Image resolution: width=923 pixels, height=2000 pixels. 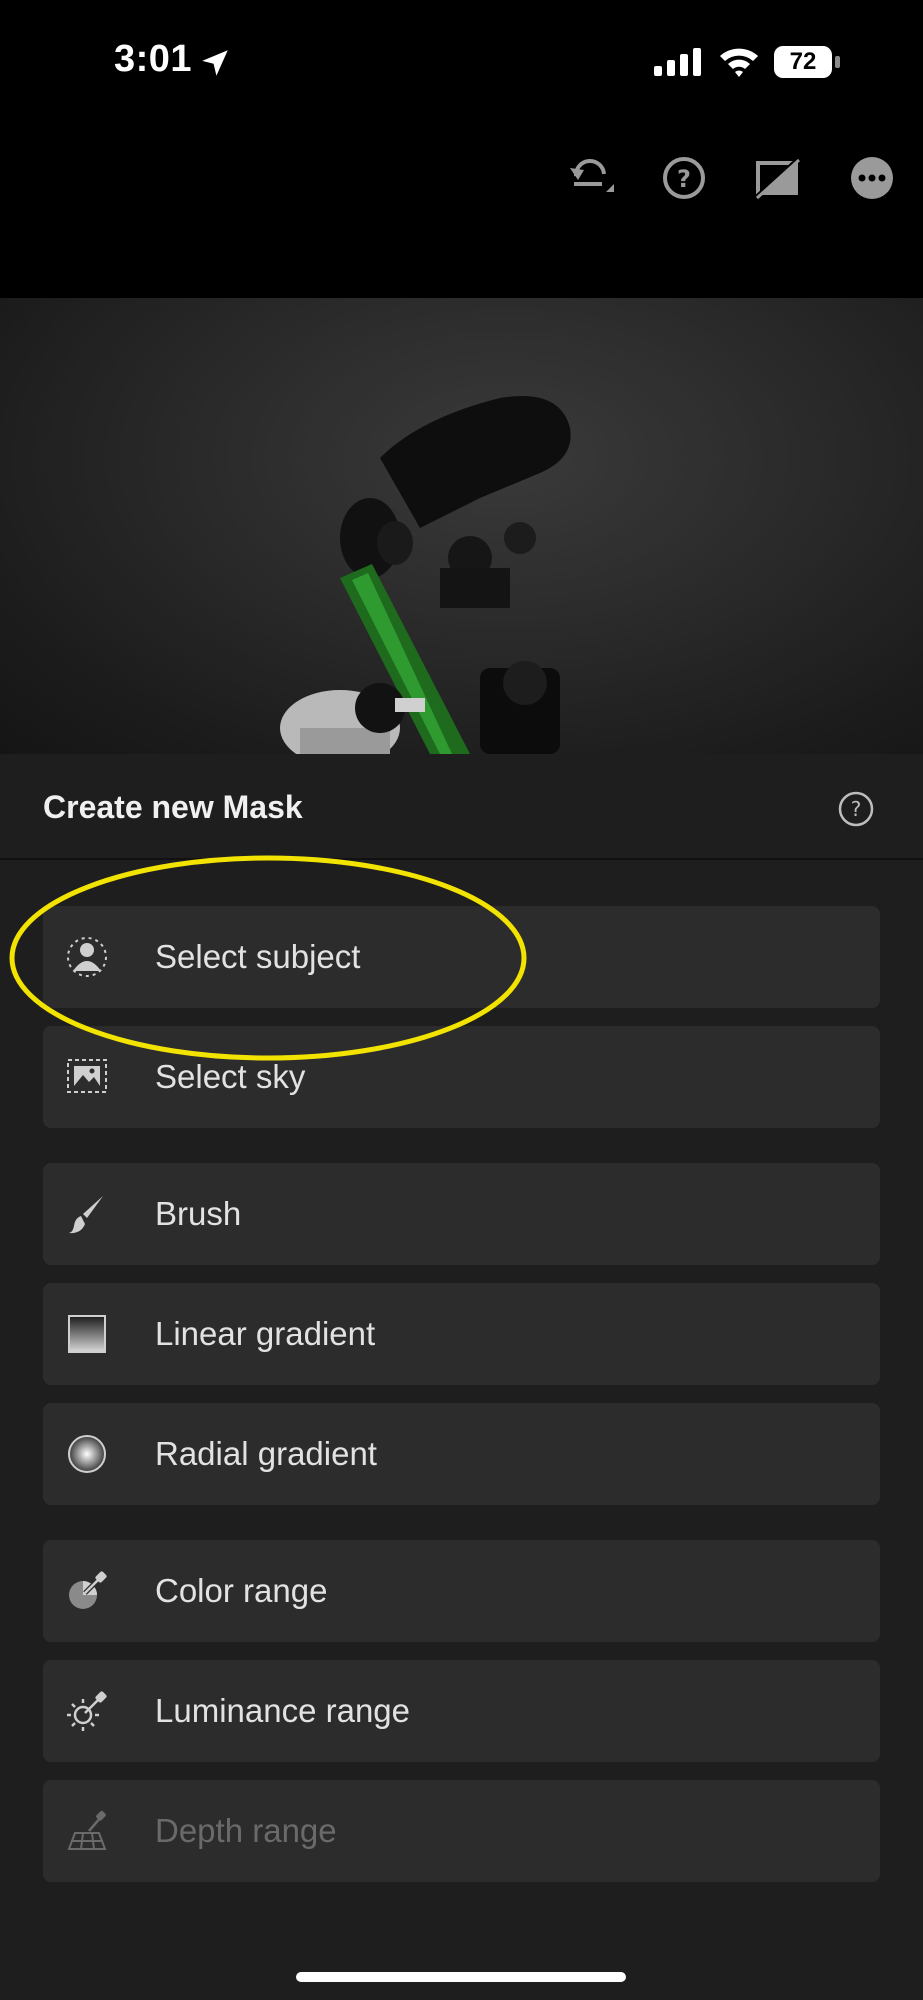 I want to click on linear-gradient-icon, so click(x=87, y=1334).